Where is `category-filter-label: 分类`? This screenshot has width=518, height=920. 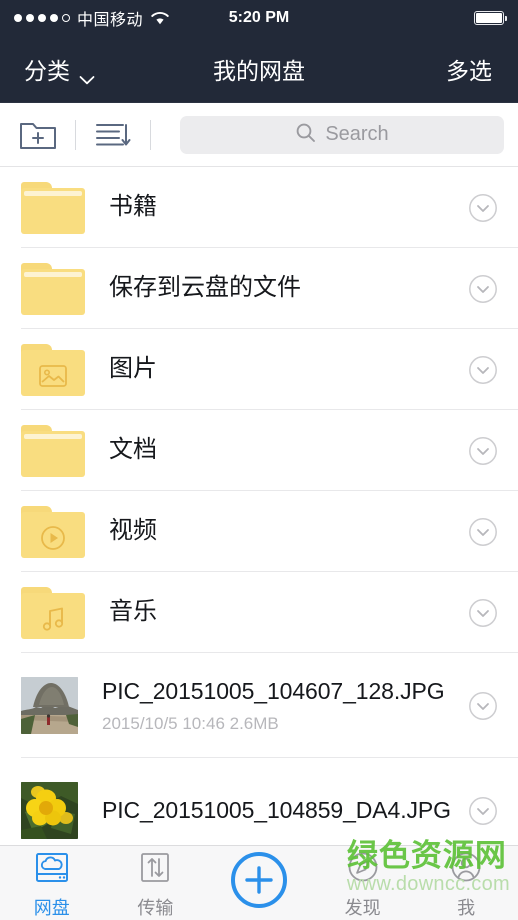 category-filter-label: 分类 is located at coordinates (47, 71).